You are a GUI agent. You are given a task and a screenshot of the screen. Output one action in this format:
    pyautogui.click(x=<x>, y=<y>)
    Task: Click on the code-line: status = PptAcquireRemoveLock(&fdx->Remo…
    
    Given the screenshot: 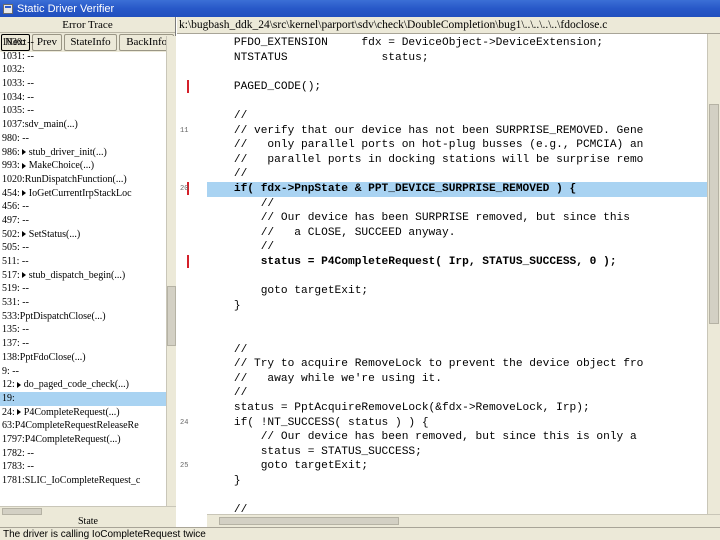 What is the action you would take?
    pyautogui.click(x=457, y=408)
    